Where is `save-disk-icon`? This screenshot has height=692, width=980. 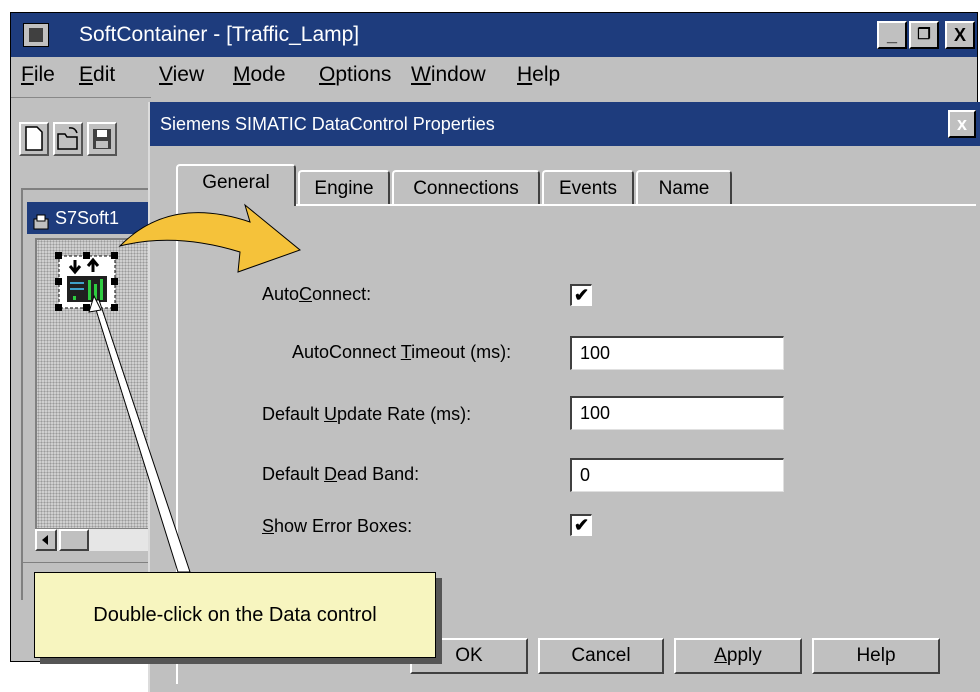
save-disk-icon is located at coordinates (102, 139).